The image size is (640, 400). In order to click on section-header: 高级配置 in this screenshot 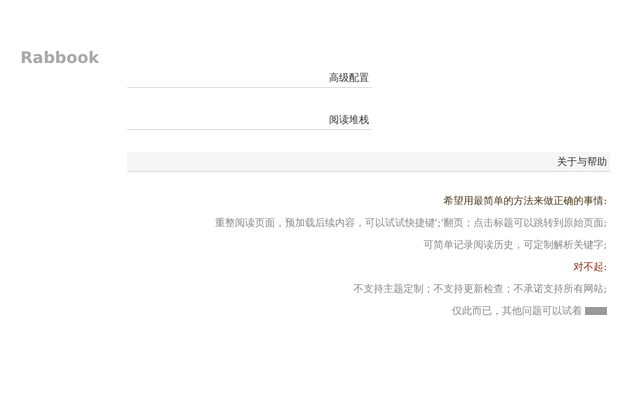, I will do `click(249, 78)`.